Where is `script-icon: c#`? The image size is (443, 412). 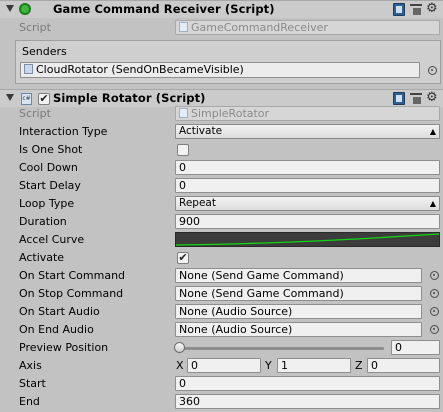
script-icon: c# is located at coordinates (26, 99).